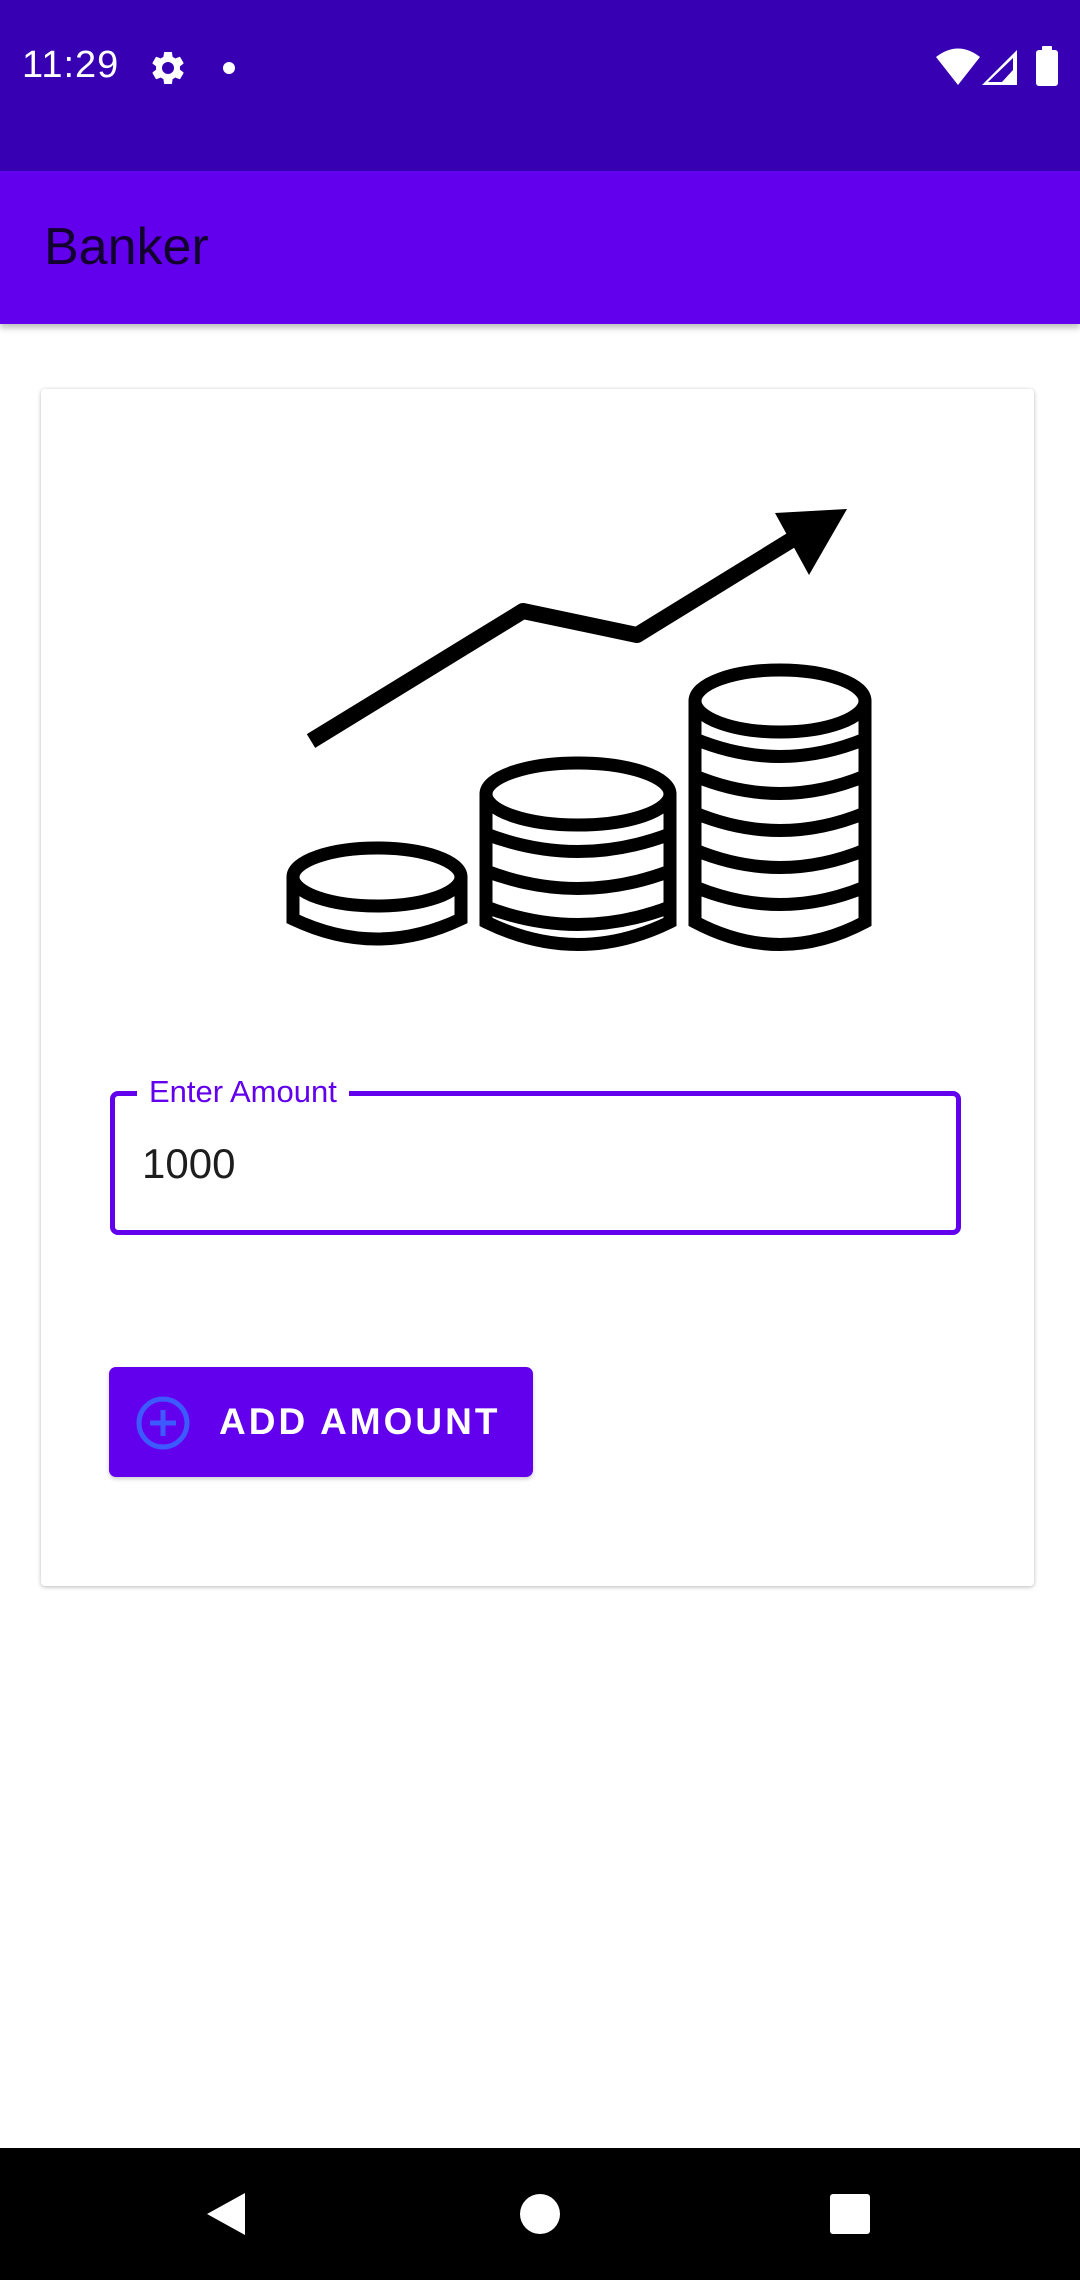  What do you see at coordinates (1000, 69) in the screenshot?
I see `signal-icon` at bounding box center [1000, 69].